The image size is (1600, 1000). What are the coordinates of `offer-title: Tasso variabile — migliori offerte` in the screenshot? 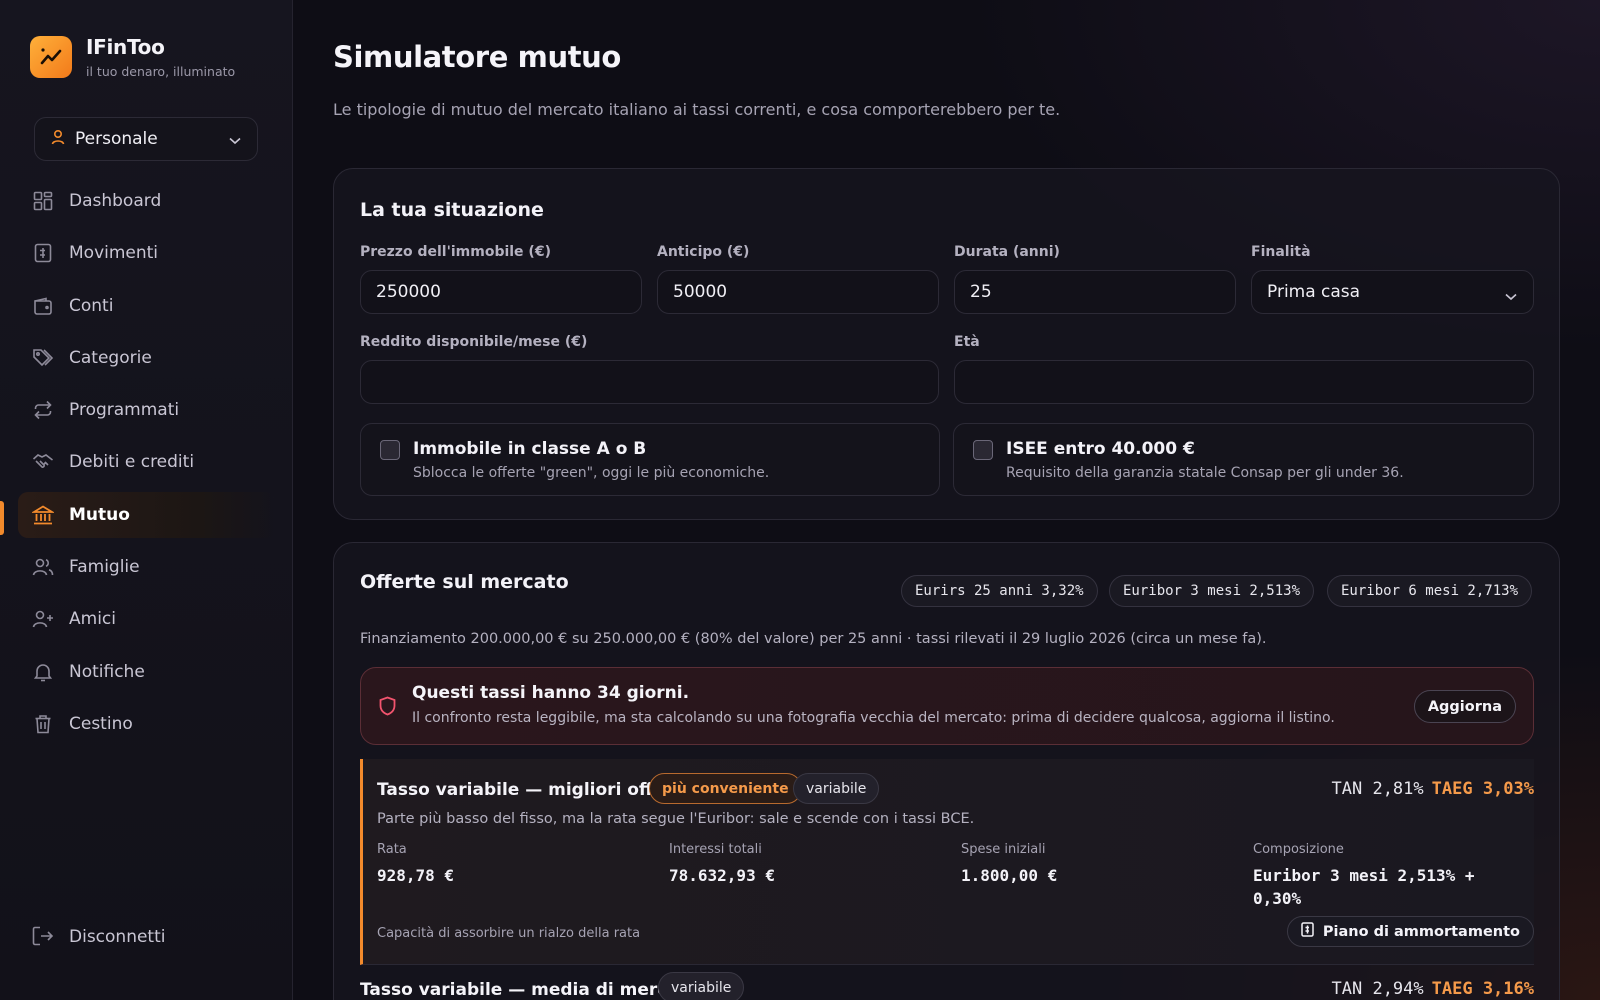 It's located at (535, 790).